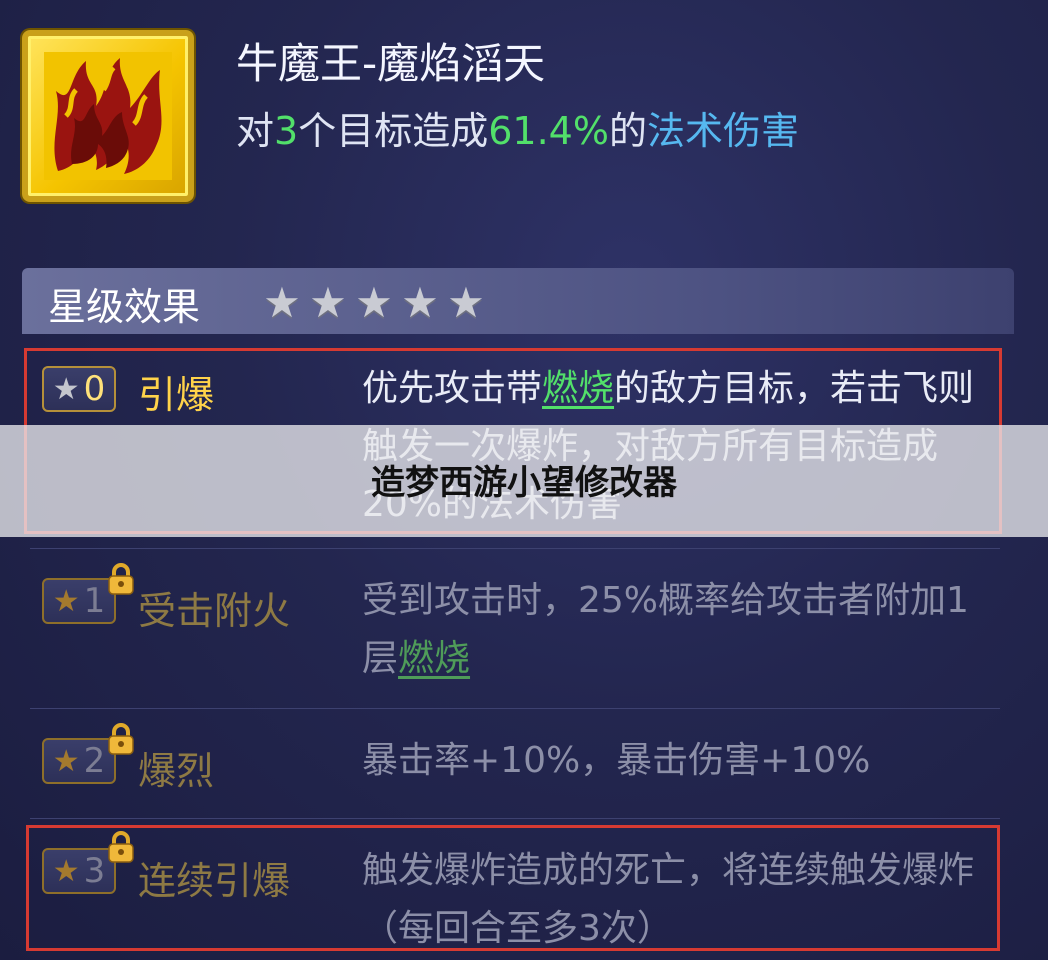 This screenshot has width=1048, height=960. I want to click on effect-name: 引爆, so click(176, 395).